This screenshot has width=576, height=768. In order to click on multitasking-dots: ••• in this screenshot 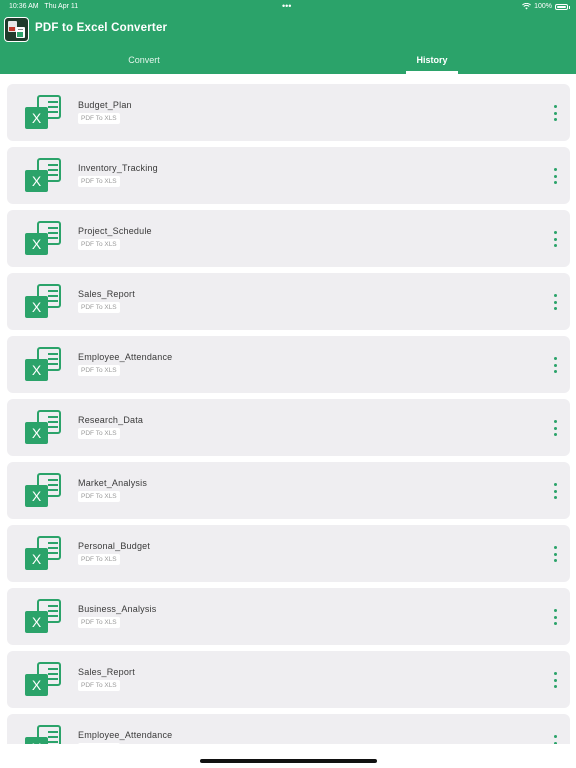, I will do `click(286, 6)`.